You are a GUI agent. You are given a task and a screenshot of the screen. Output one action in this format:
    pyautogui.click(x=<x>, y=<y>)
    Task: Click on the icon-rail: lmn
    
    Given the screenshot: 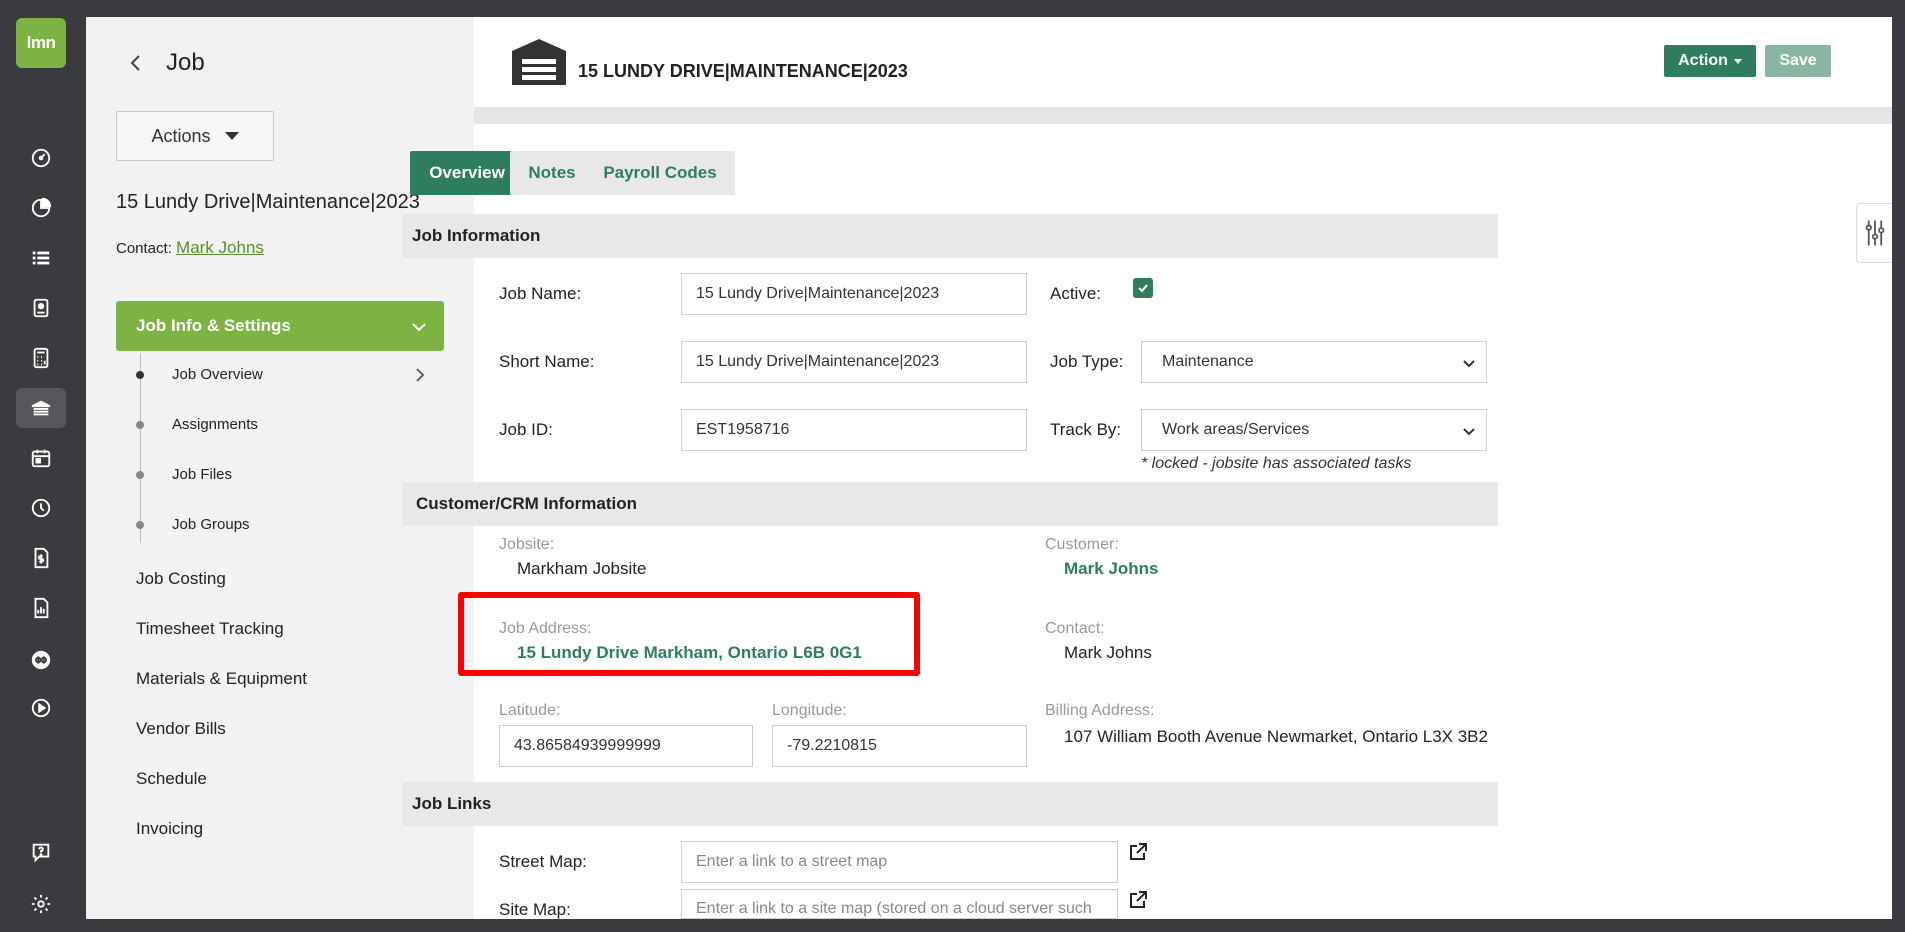 What is the action you would take?
    pyautogui.click(x=41, y=466)
    